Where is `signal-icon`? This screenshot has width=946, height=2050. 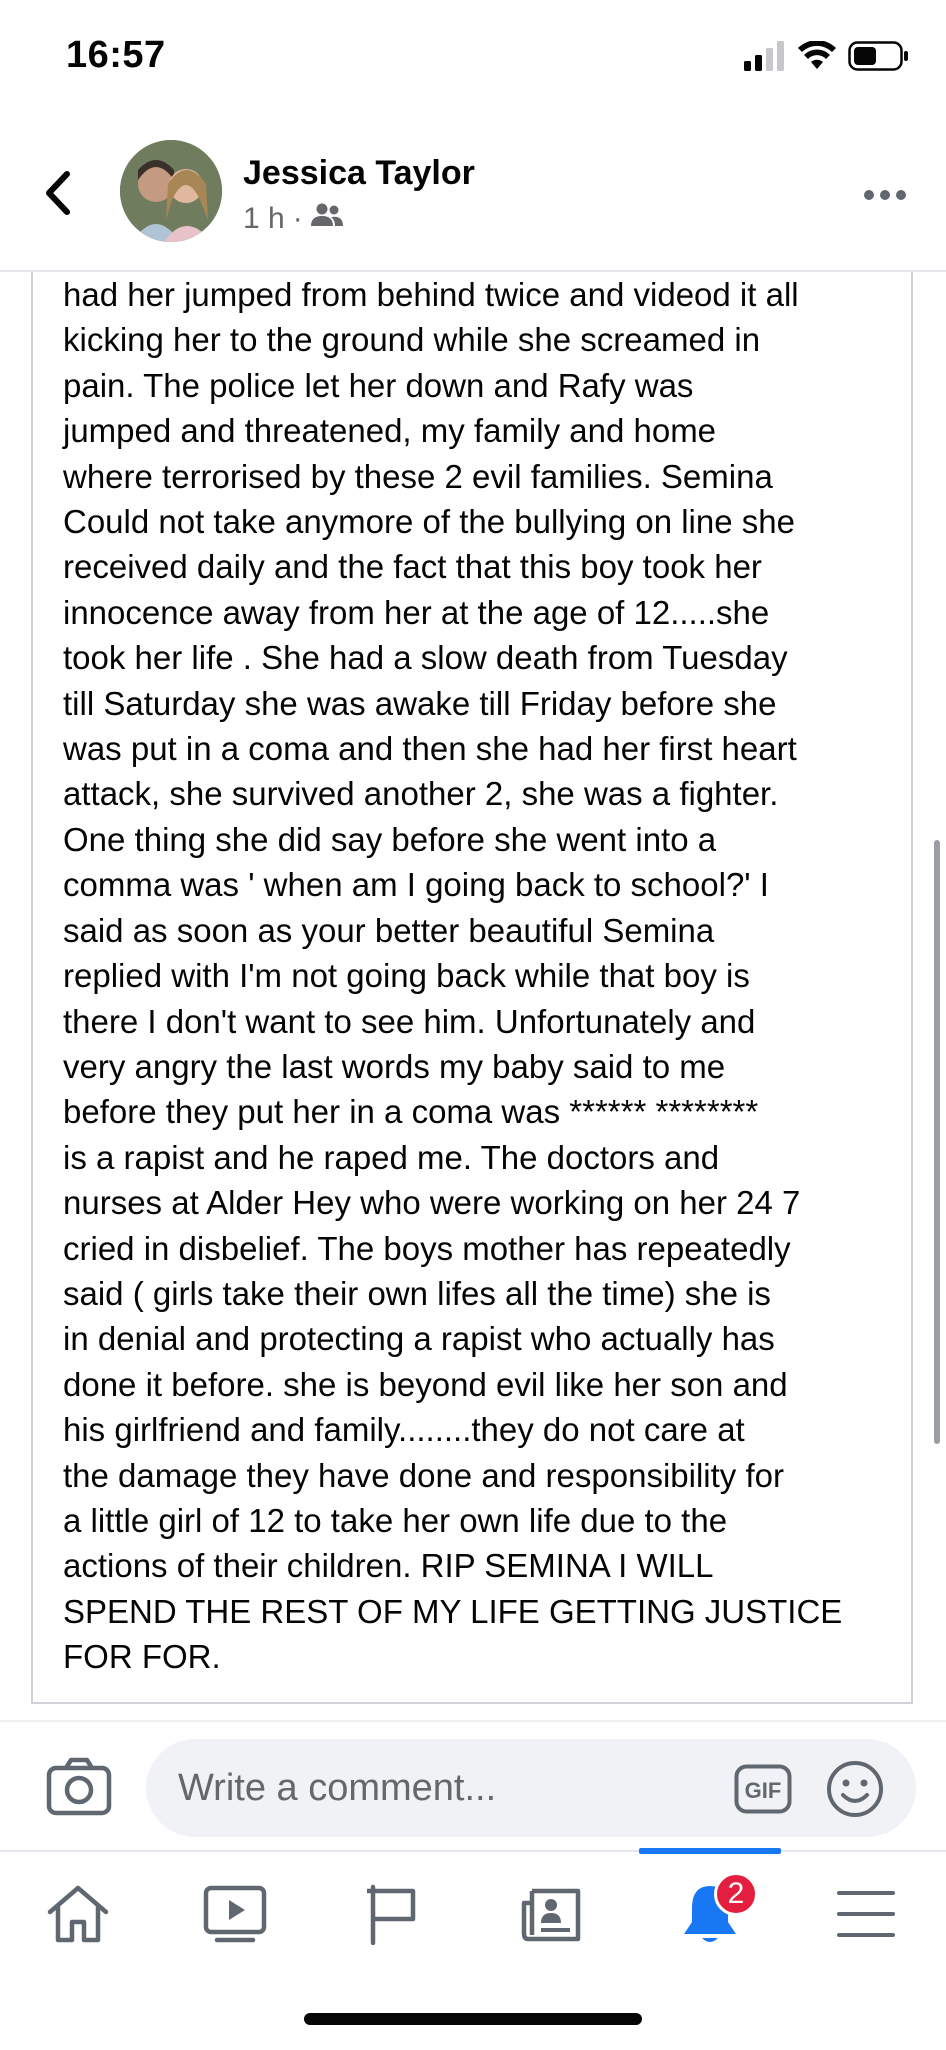
signal-icon is located at coordinates (765, 58).